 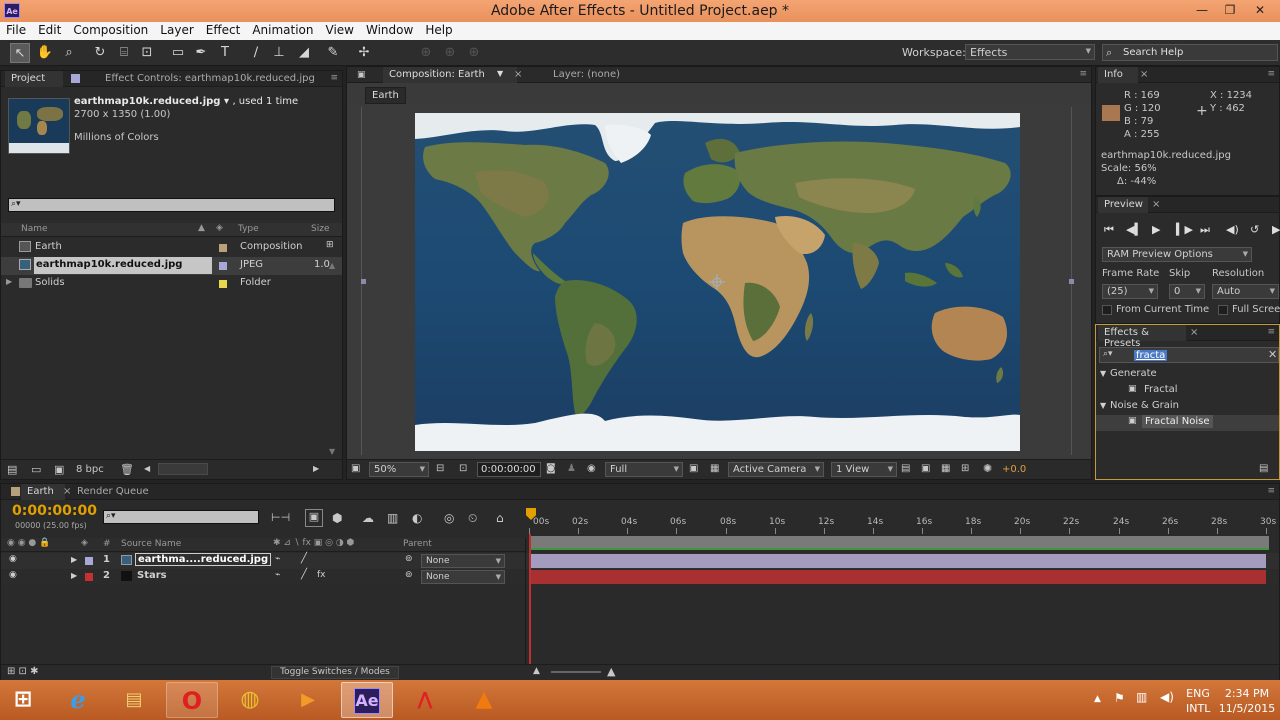 I want to click on resolution-select: Auto, so click(x=1245, y=291).